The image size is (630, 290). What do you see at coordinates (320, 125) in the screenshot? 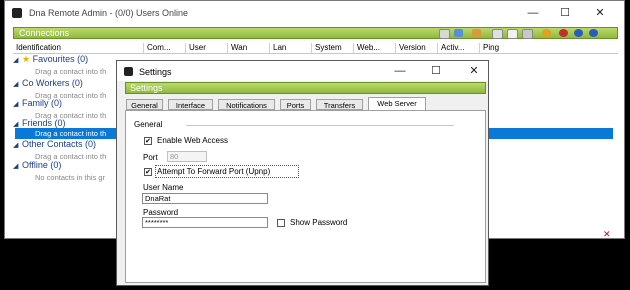
I see `group-divider` at bounding box center [320, 125].